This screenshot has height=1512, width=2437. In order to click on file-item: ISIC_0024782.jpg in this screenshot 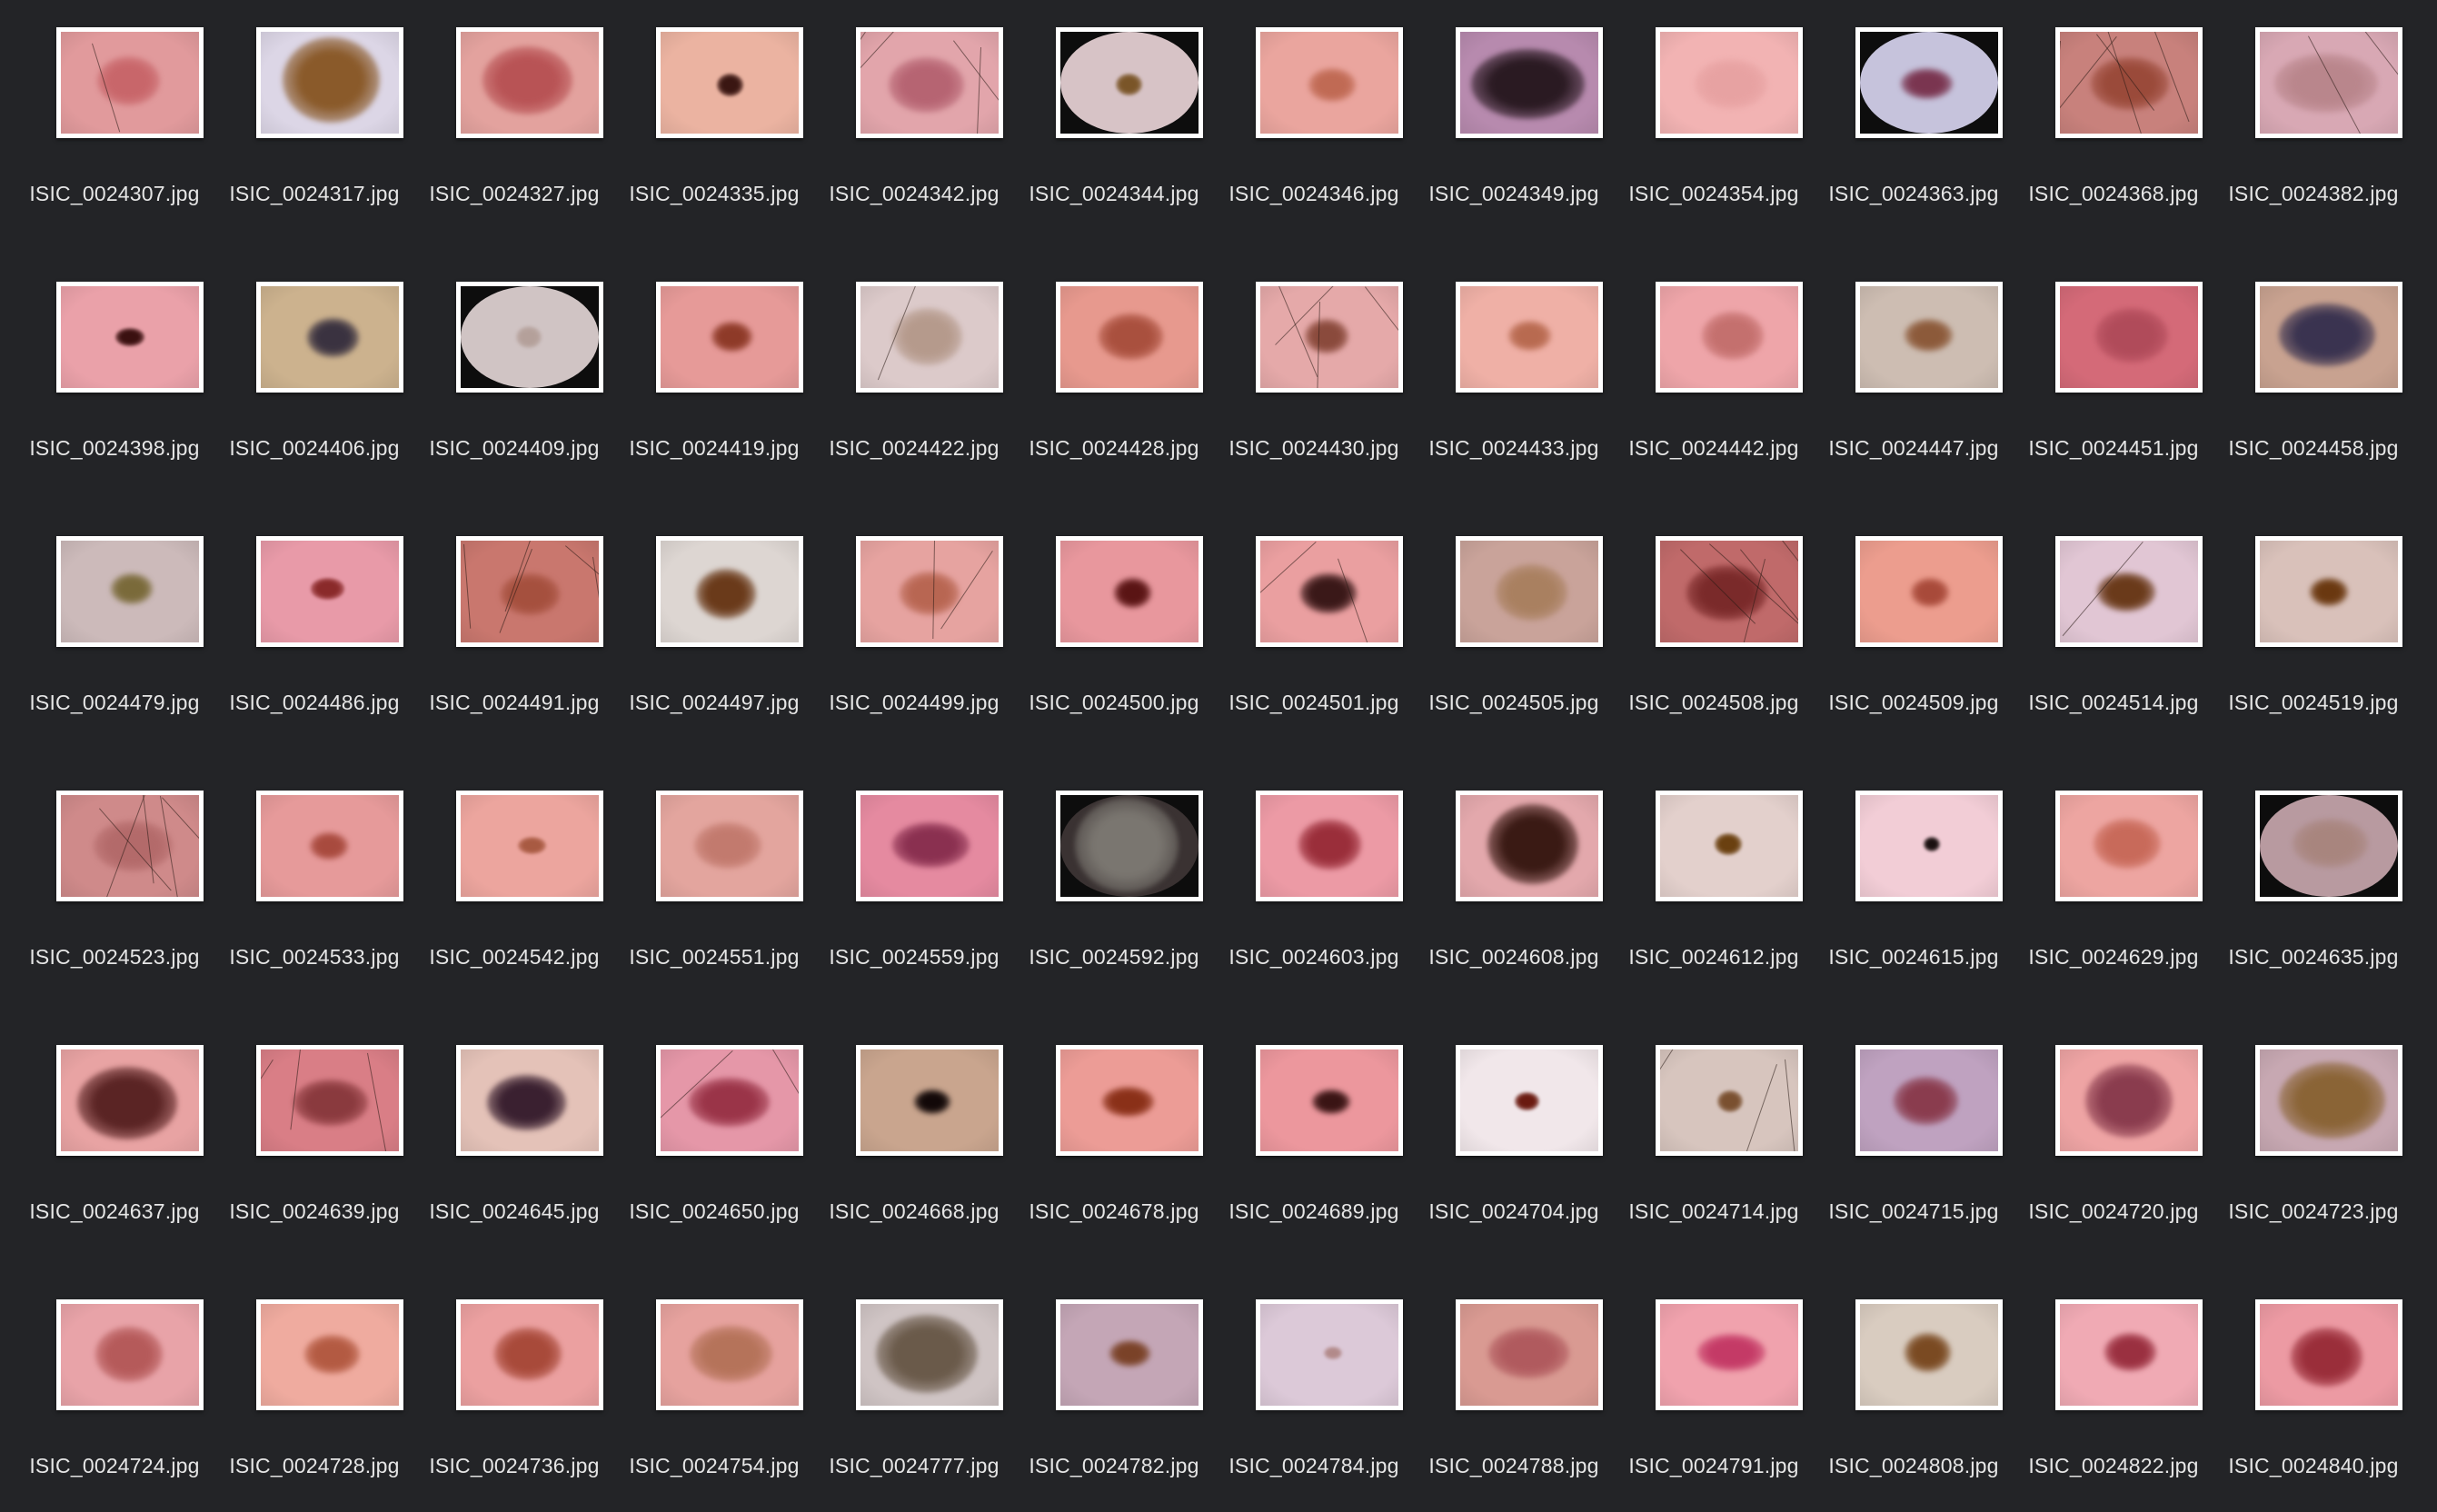, I will do `click(1114, 1385)`.